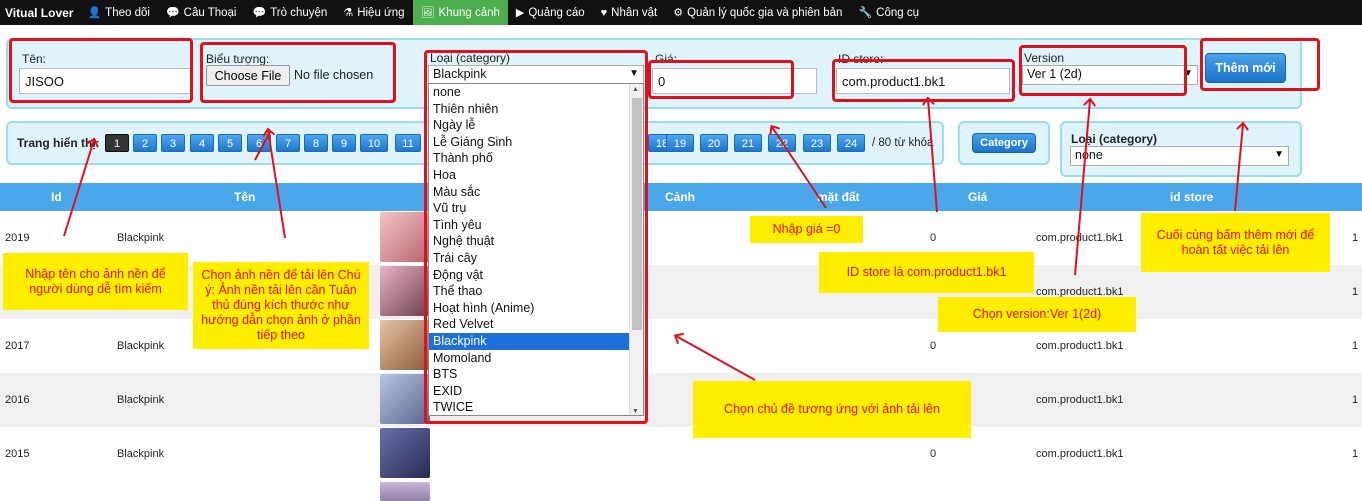 This screenshot has width=1362, height=501. Describe the element at coordinates (806, 229) in the screenshot. I see `note-price: Nhập giá =0` at that location.